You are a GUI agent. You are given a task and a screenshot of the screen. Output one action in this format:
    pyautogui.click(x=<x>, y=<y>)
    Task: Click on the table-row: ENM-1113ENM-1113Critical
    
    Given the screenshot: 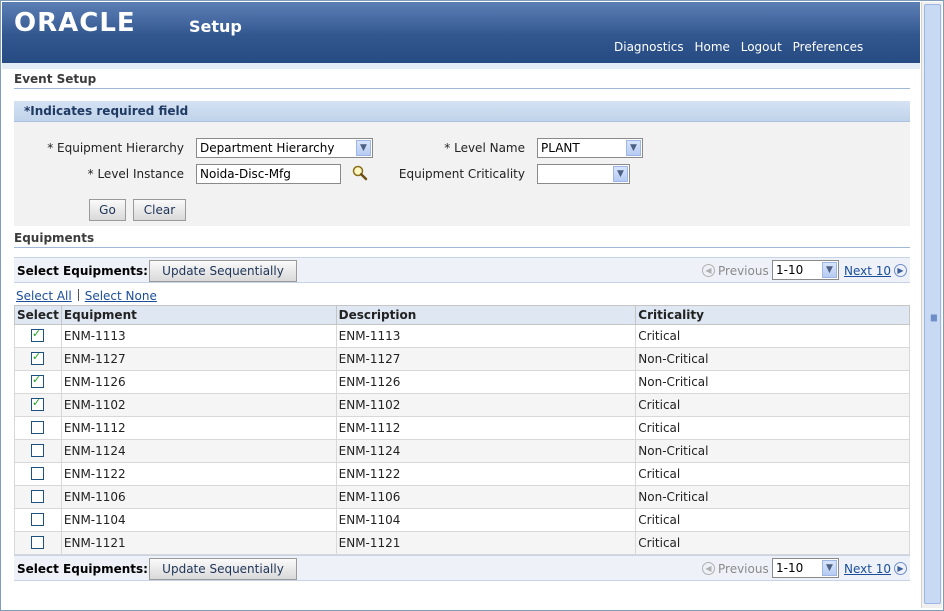 What is the action you would take?
    pyautogui.click(x=462, y=336)
    